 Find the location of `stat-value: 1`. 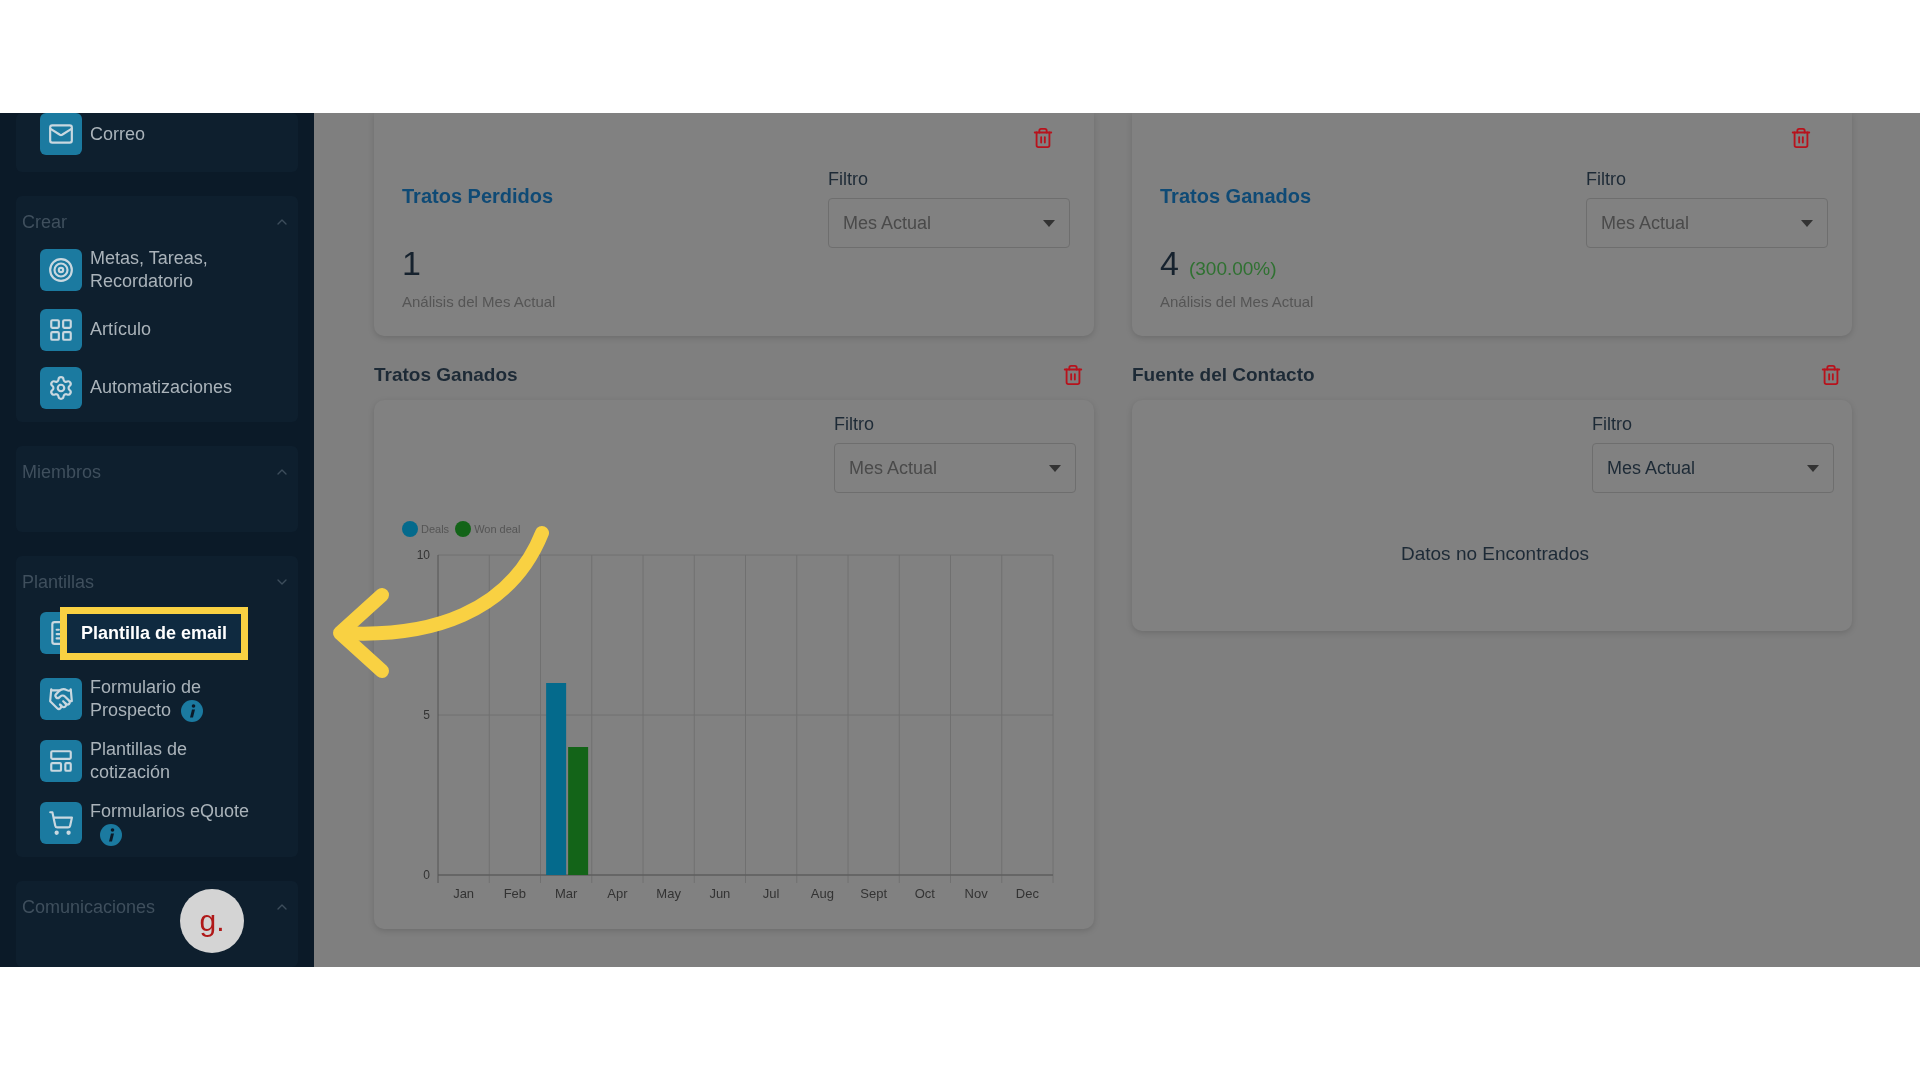

stat-value: 1 is located at coordinates (411, 263).